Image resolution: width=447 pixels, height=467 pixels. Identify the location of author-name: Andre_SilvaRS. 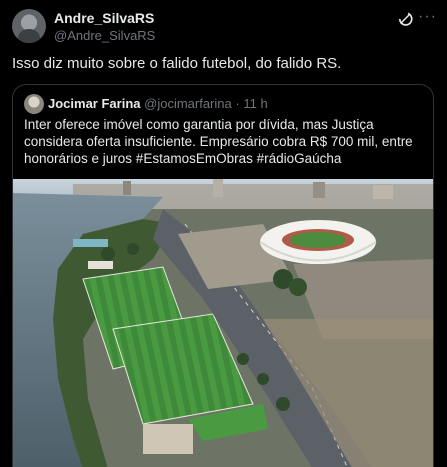
(104, 18).